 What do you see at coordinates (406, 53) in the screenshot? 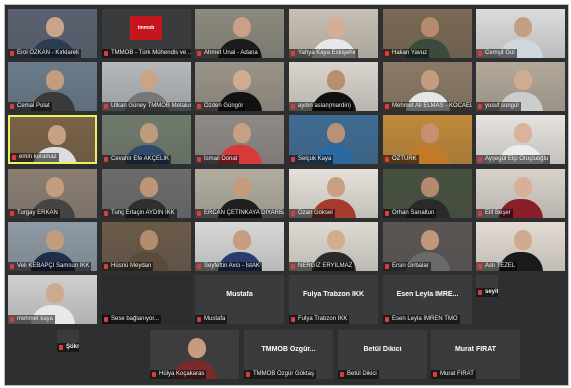
I see `participant-name-label: Hakan Yavuz` at bounding box center [406, 53].